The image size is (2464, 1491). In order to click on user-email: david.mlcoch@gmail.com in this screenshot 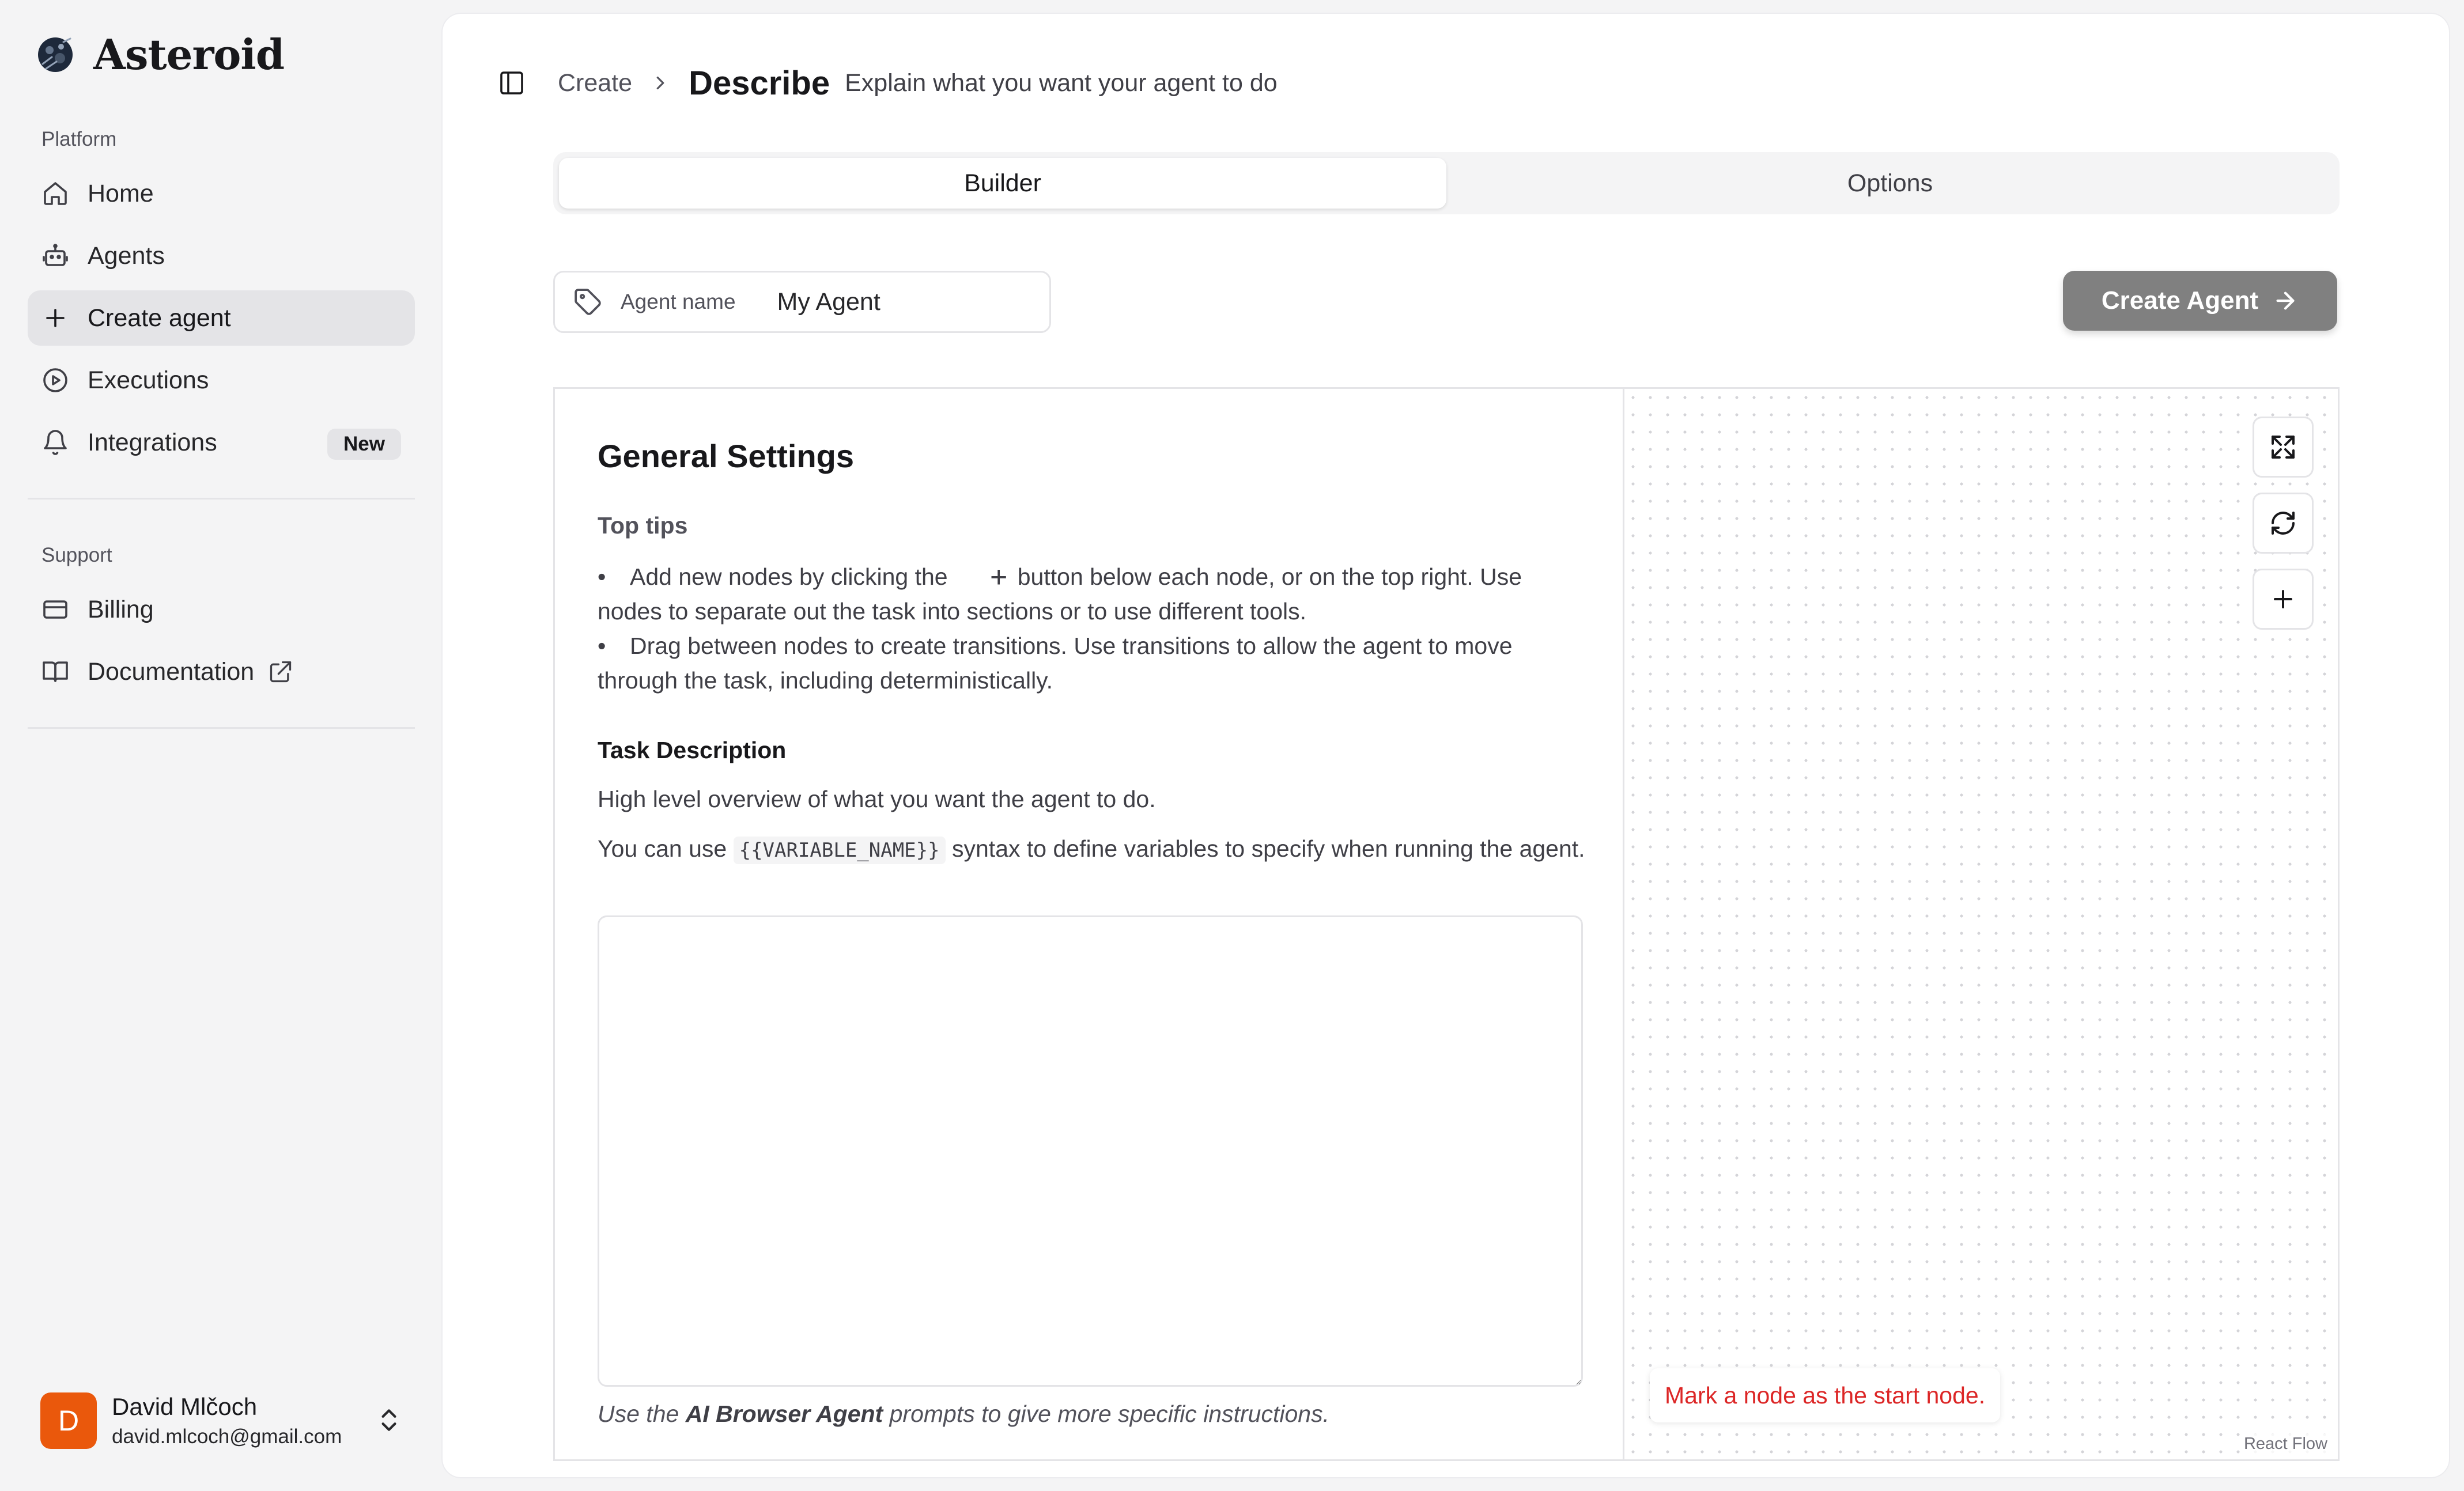, I will do `click(227, 1436)`.